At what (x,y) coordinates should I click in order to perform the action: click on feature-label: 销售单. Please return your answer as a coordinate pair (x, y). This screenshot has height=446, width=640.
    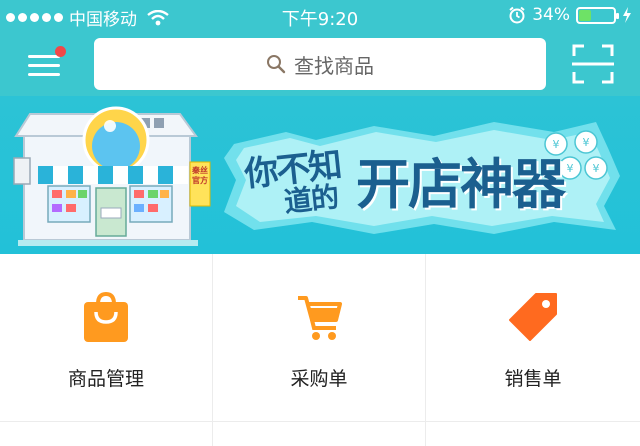
    Looking at the image, I should click on (533, 379).